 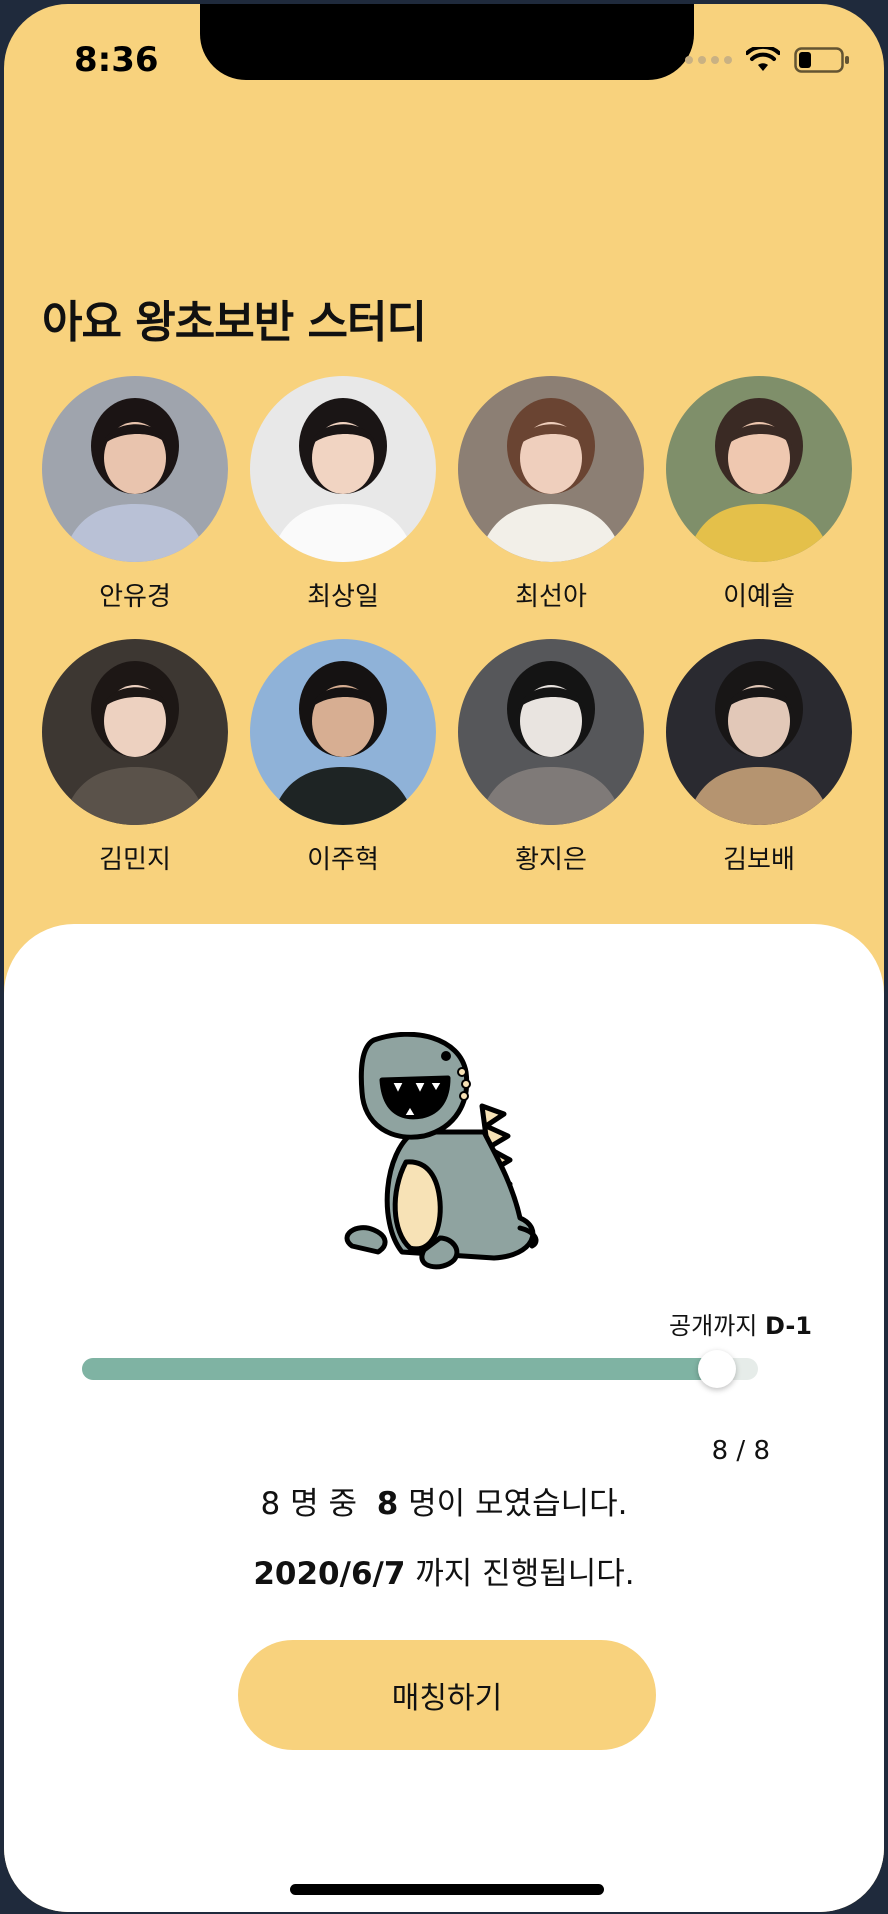 I want to click on member-item: 이예슬, so click(x=759, y=494).